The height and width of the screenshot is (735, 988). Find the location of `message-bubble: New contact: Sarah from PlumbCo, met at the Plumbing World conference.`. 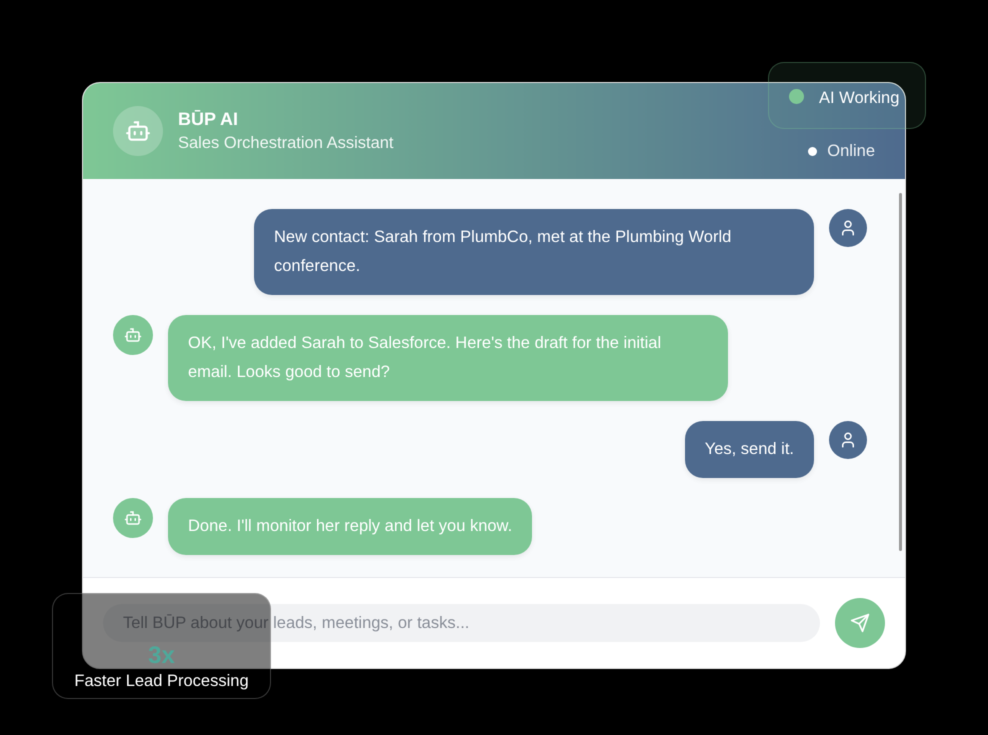

message-bubble: New contact: Sarah from PlumbCo, met at the Plumbing World conference. is located at coordinates (534, 252).